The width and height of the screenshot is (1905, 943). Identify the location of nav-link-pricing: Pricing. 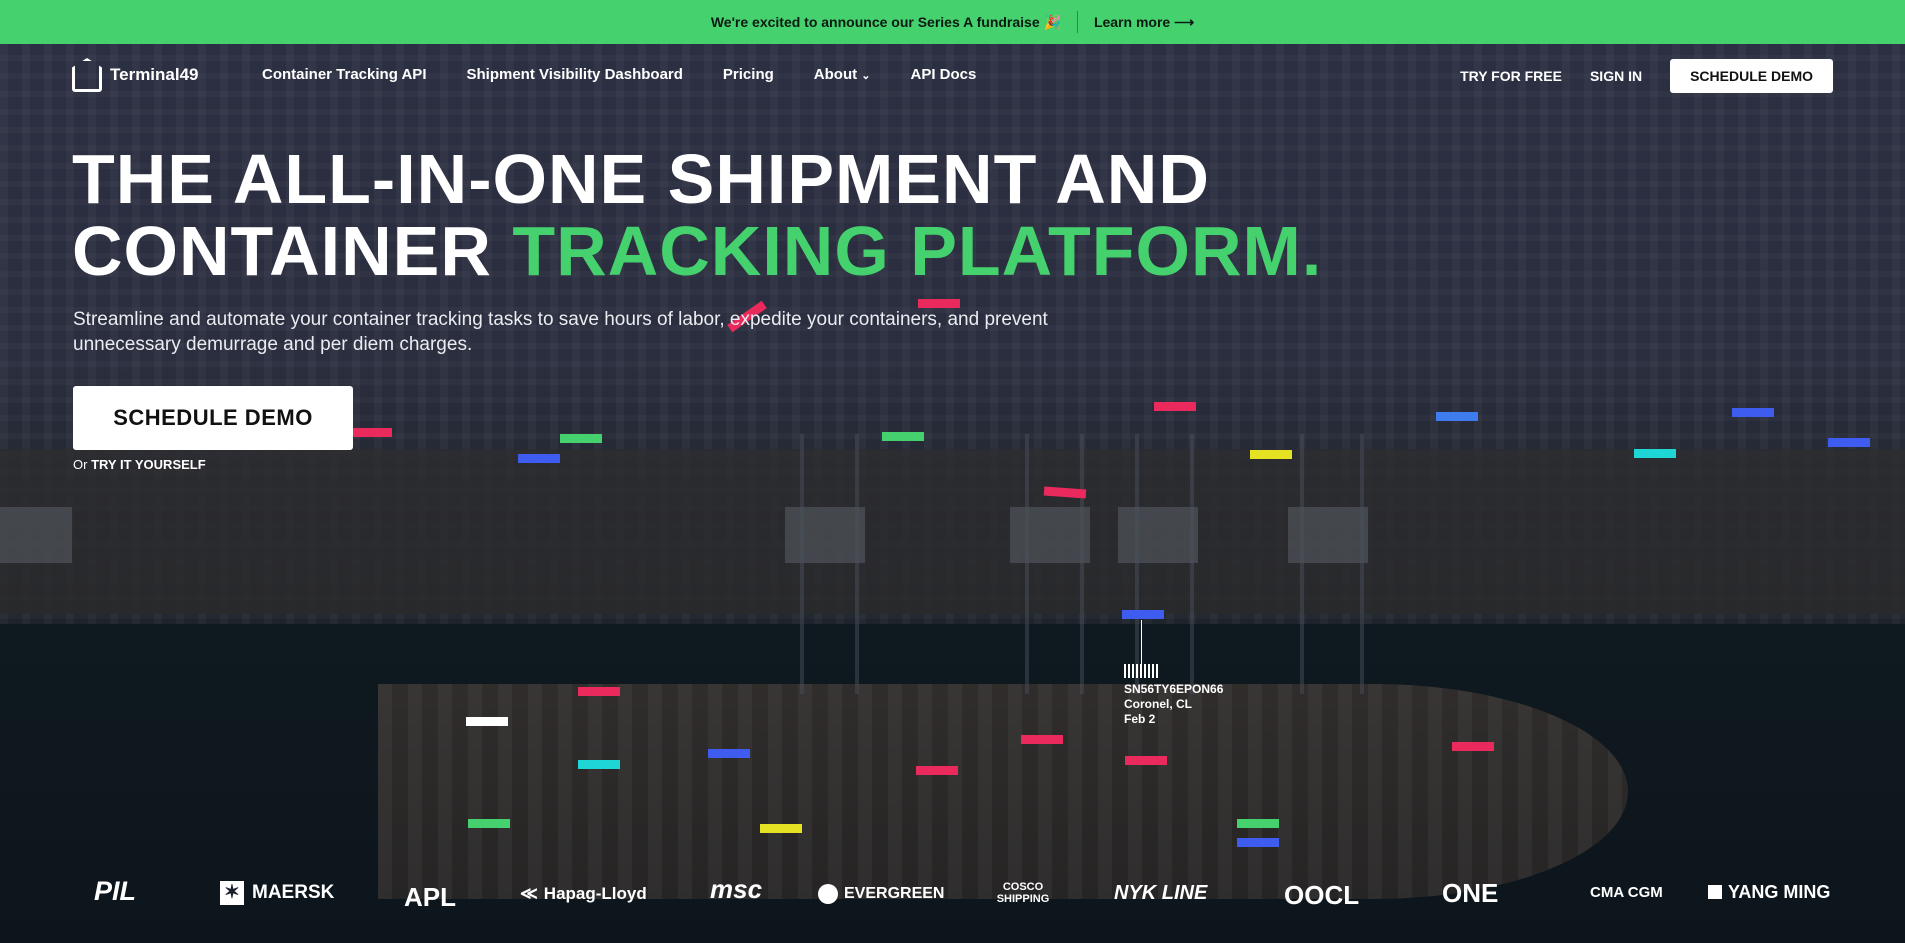
(748, 74).